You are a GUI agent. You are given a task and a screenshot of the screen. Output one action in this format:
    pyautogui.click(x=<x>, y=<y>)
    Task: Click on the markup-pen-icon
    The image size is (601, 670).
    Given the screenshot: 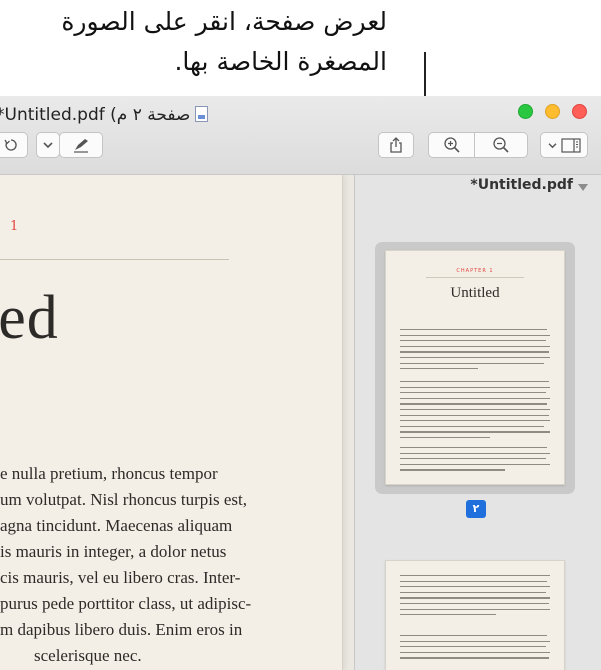 What is the action you would take?
    pyautogui.click(x=81, y=146)
    